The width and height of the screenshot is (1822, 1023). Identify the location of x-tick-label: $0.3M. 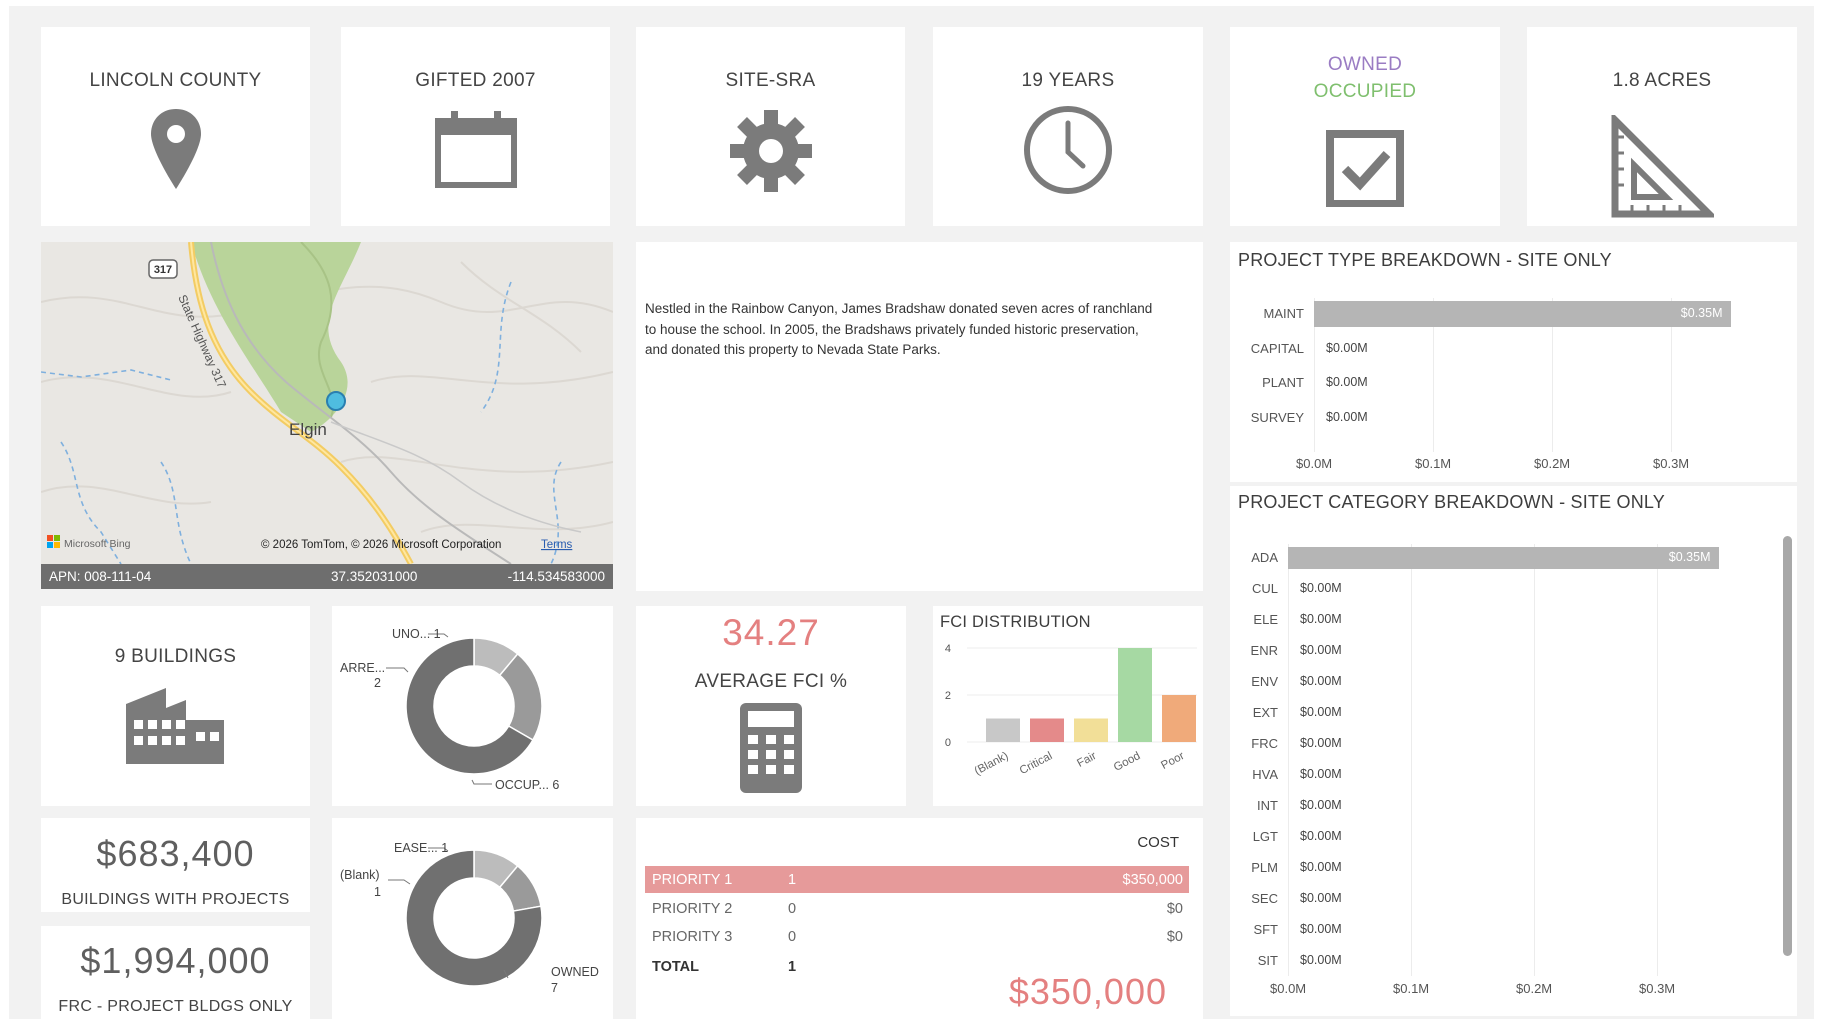
(1671, 463).